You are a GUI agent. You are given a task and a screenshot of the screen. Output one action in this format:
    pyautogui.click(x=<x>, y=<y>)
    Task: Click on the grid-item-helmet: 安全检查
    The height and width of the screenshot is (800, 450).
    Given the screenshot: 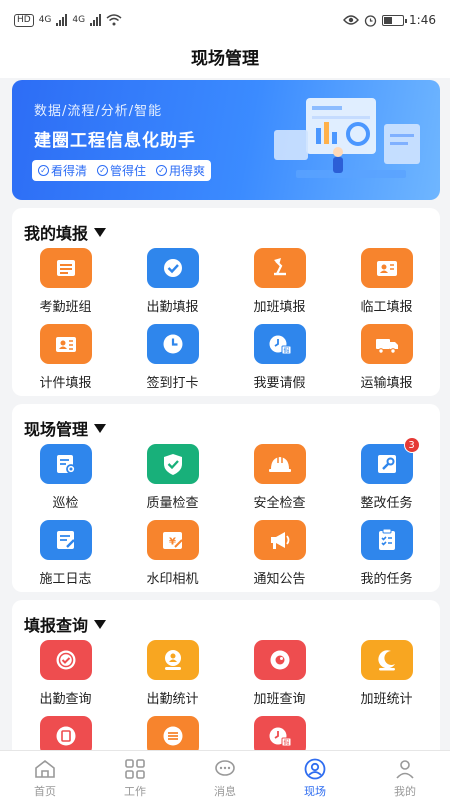 What is the action you would take?
    pyautogui.click(x=279, y=477)
    